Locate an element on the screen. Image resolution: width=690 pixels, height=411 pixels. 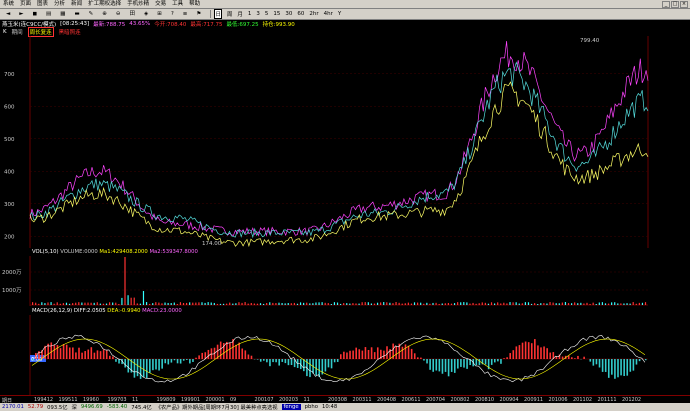
back-button: ◄ is located at coordinates (8, 14).